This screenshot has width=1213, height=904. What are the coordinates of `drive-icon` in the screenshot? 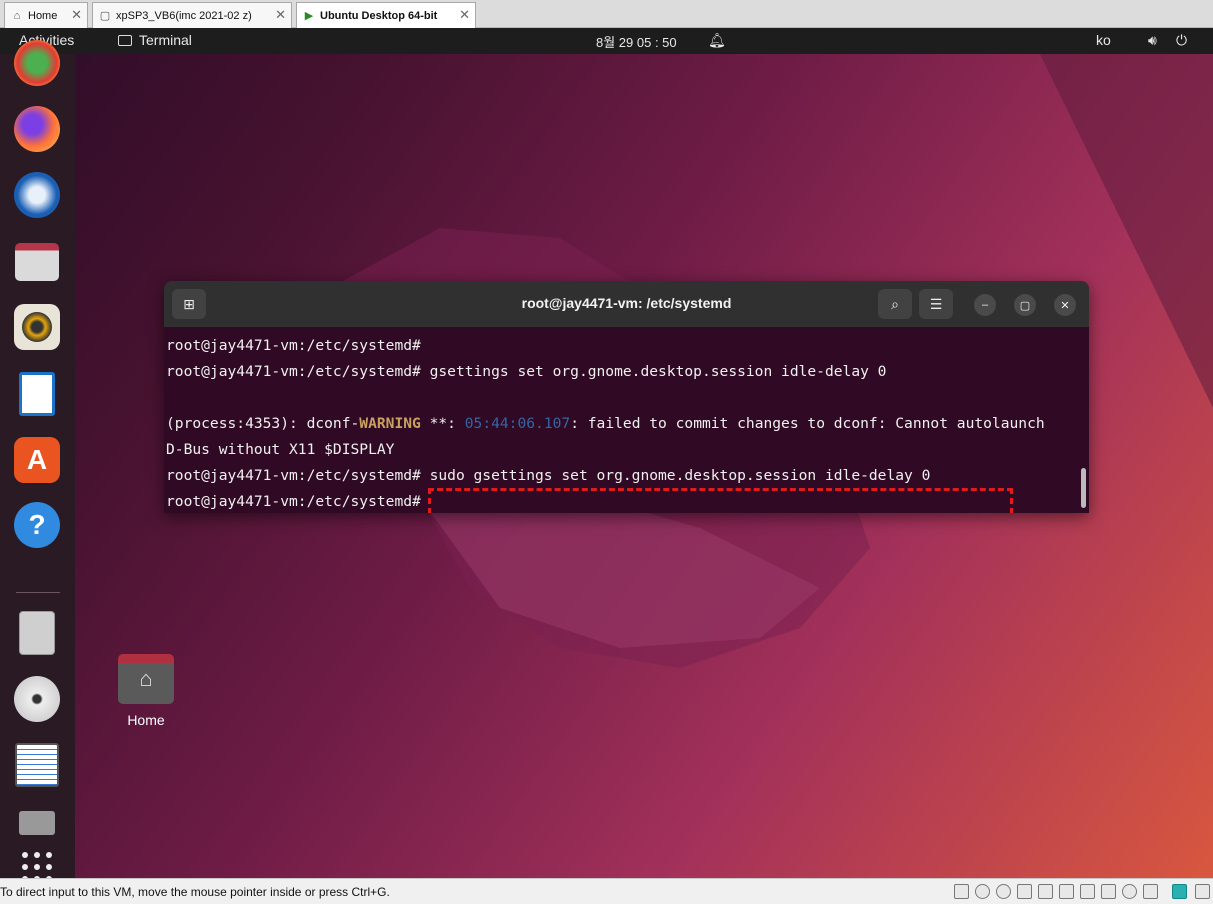 It's located at (37, 633).